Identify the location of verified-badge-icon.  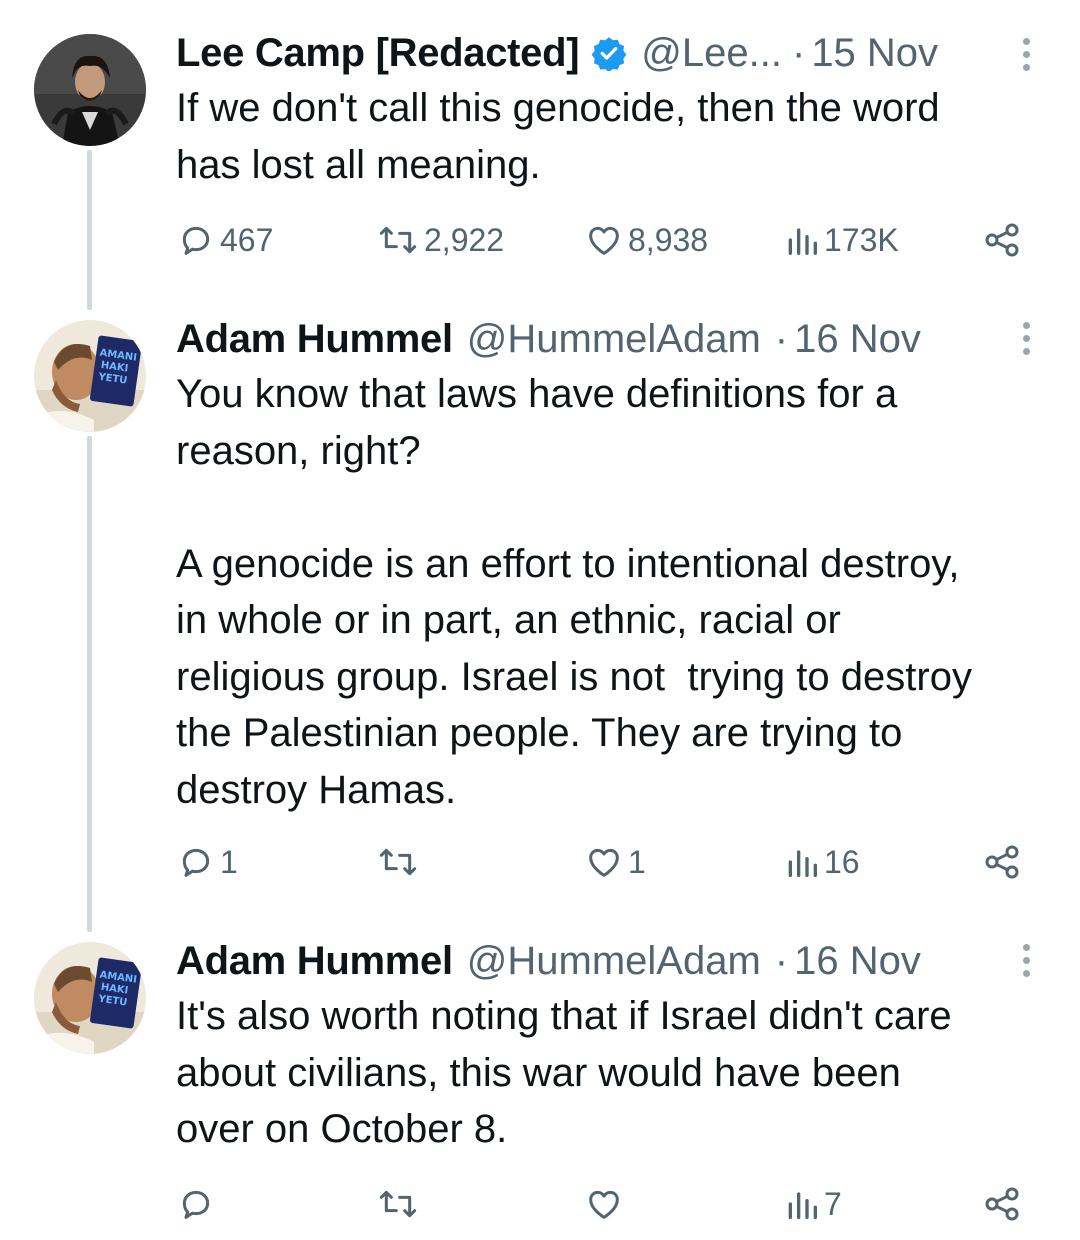
(609, 54).